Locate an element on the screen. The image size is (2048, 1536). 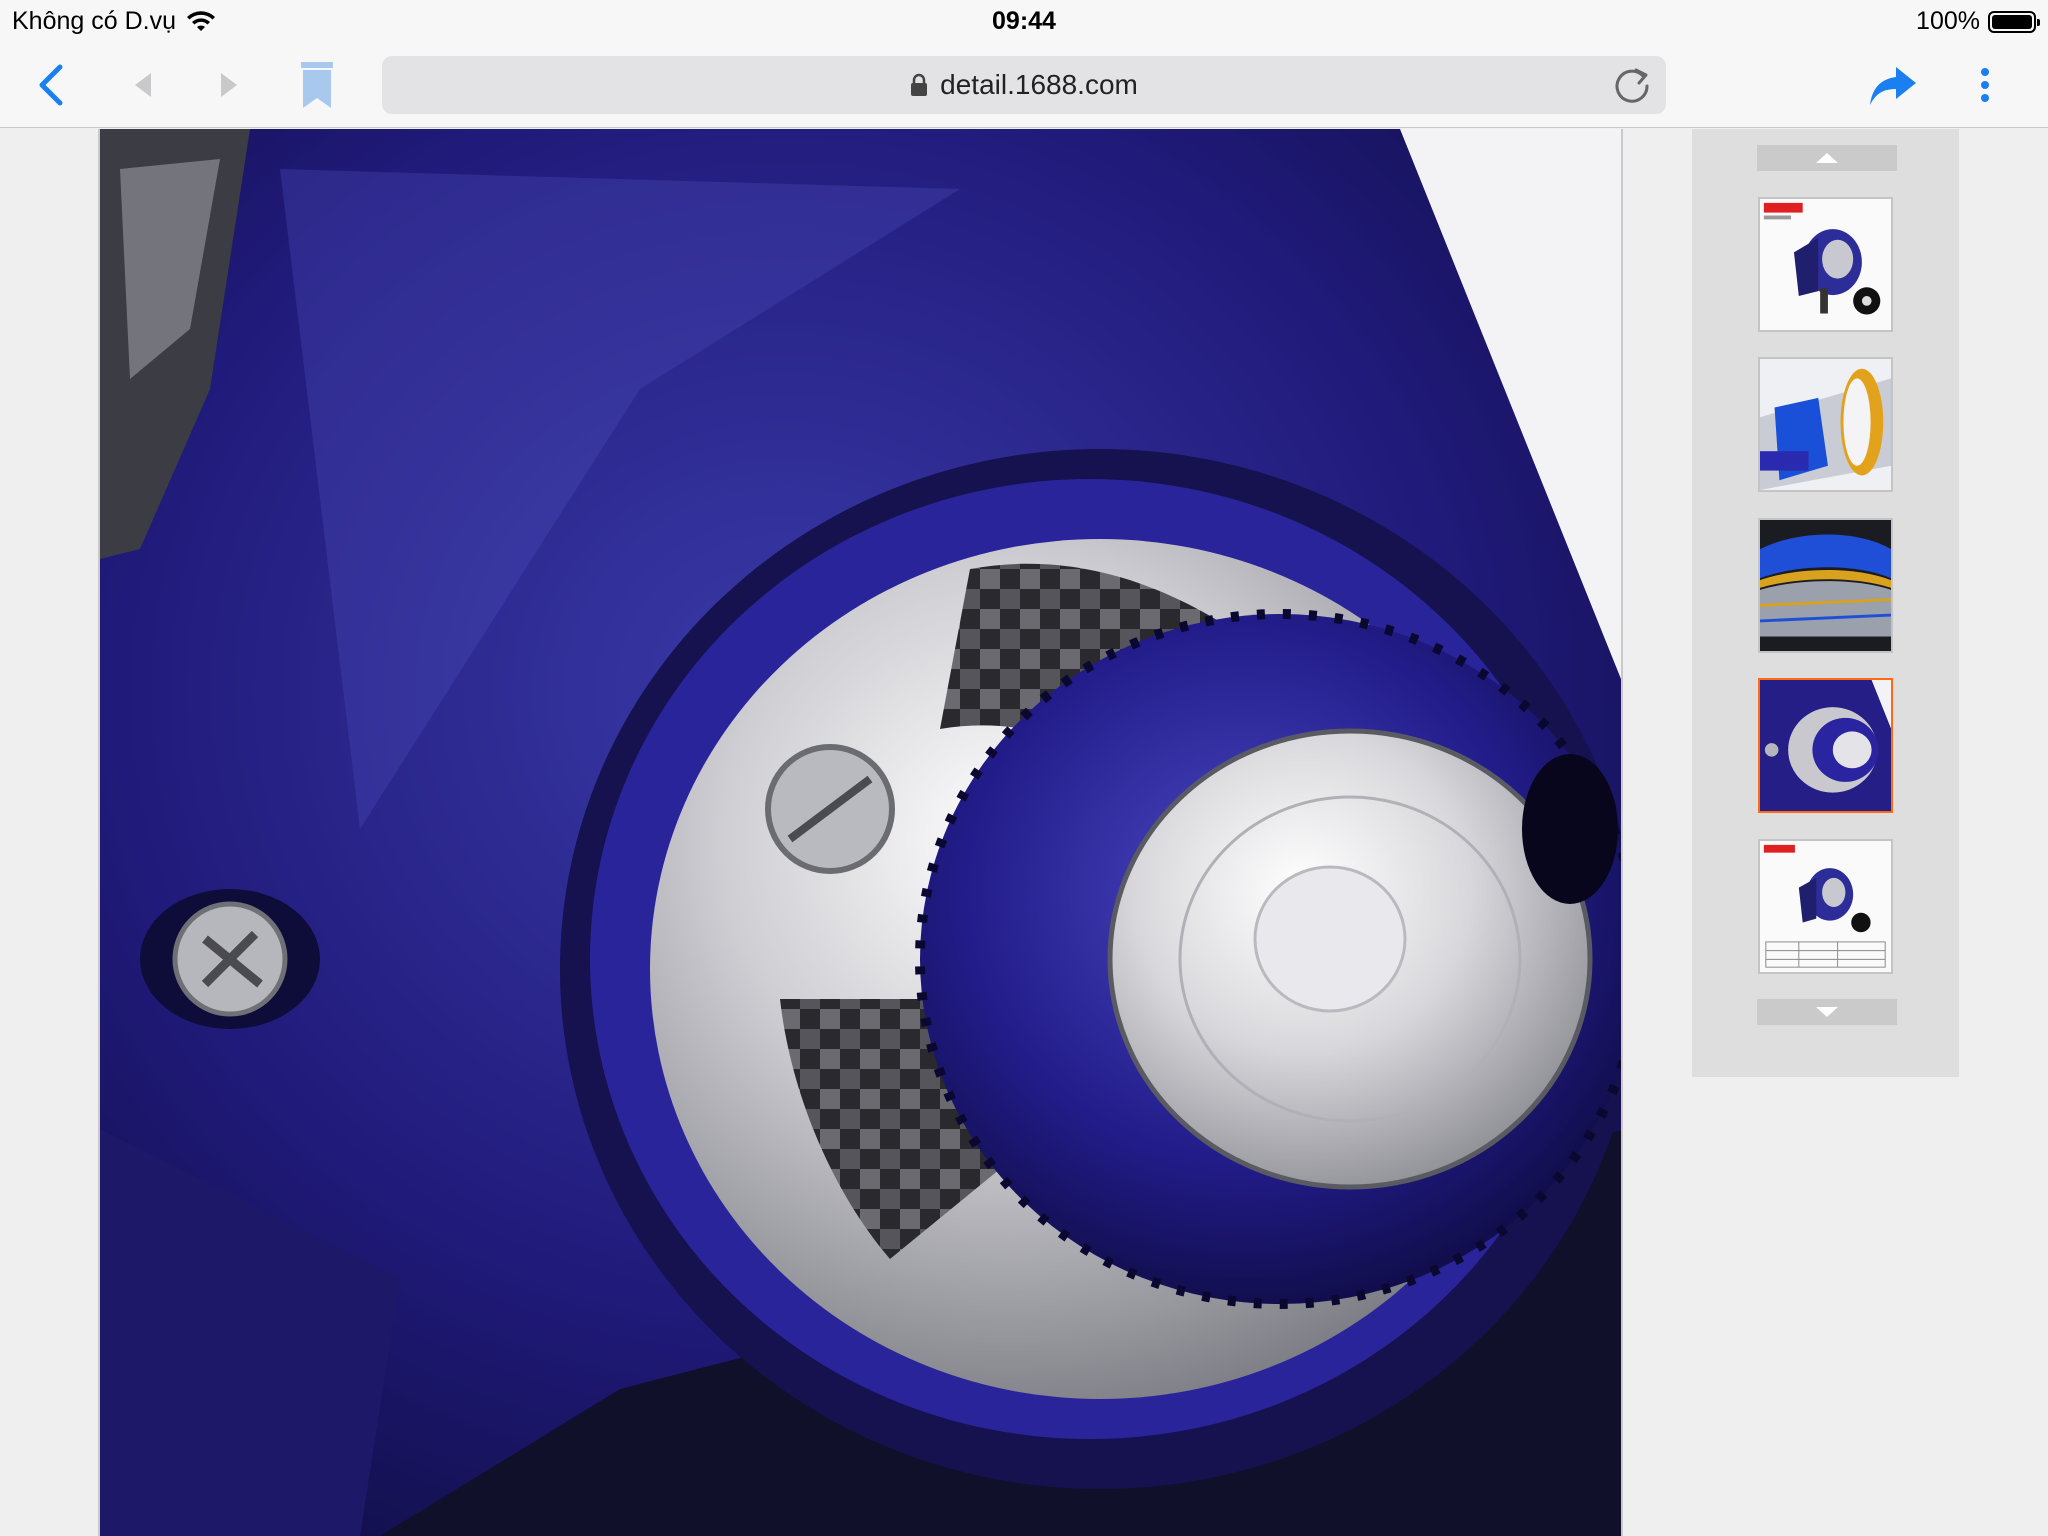
share-icon is located at coordinates (1893, 86).